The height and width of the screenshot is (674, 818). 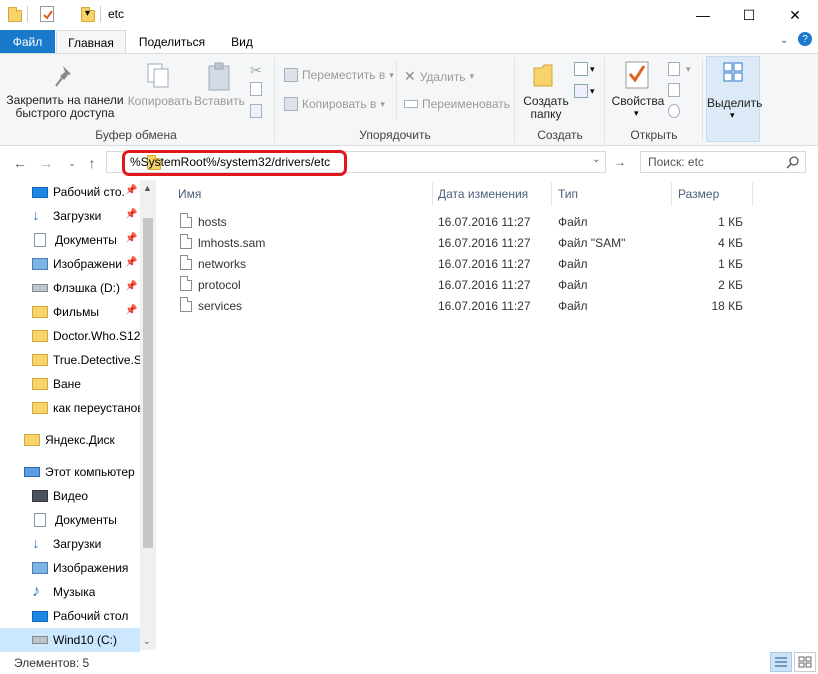 What do you see at coordinates (70, 568) in the screenshot?
I see `nav-item: Изображения` at bounding box center [70, 568].